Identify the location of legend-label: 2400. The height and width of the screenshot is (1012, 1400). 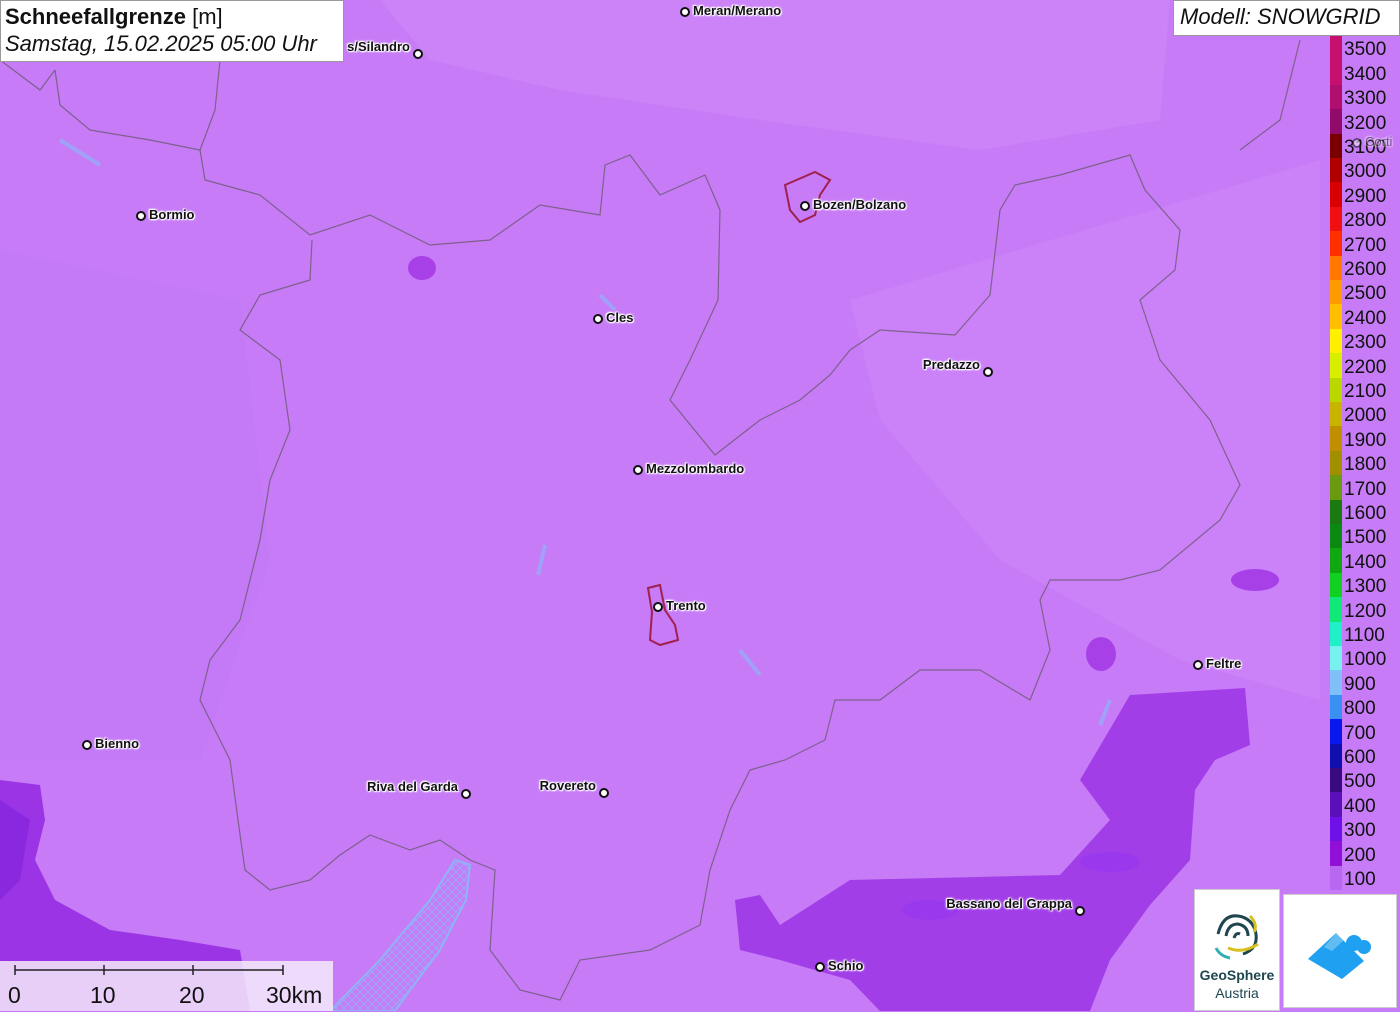
(1365, 318).